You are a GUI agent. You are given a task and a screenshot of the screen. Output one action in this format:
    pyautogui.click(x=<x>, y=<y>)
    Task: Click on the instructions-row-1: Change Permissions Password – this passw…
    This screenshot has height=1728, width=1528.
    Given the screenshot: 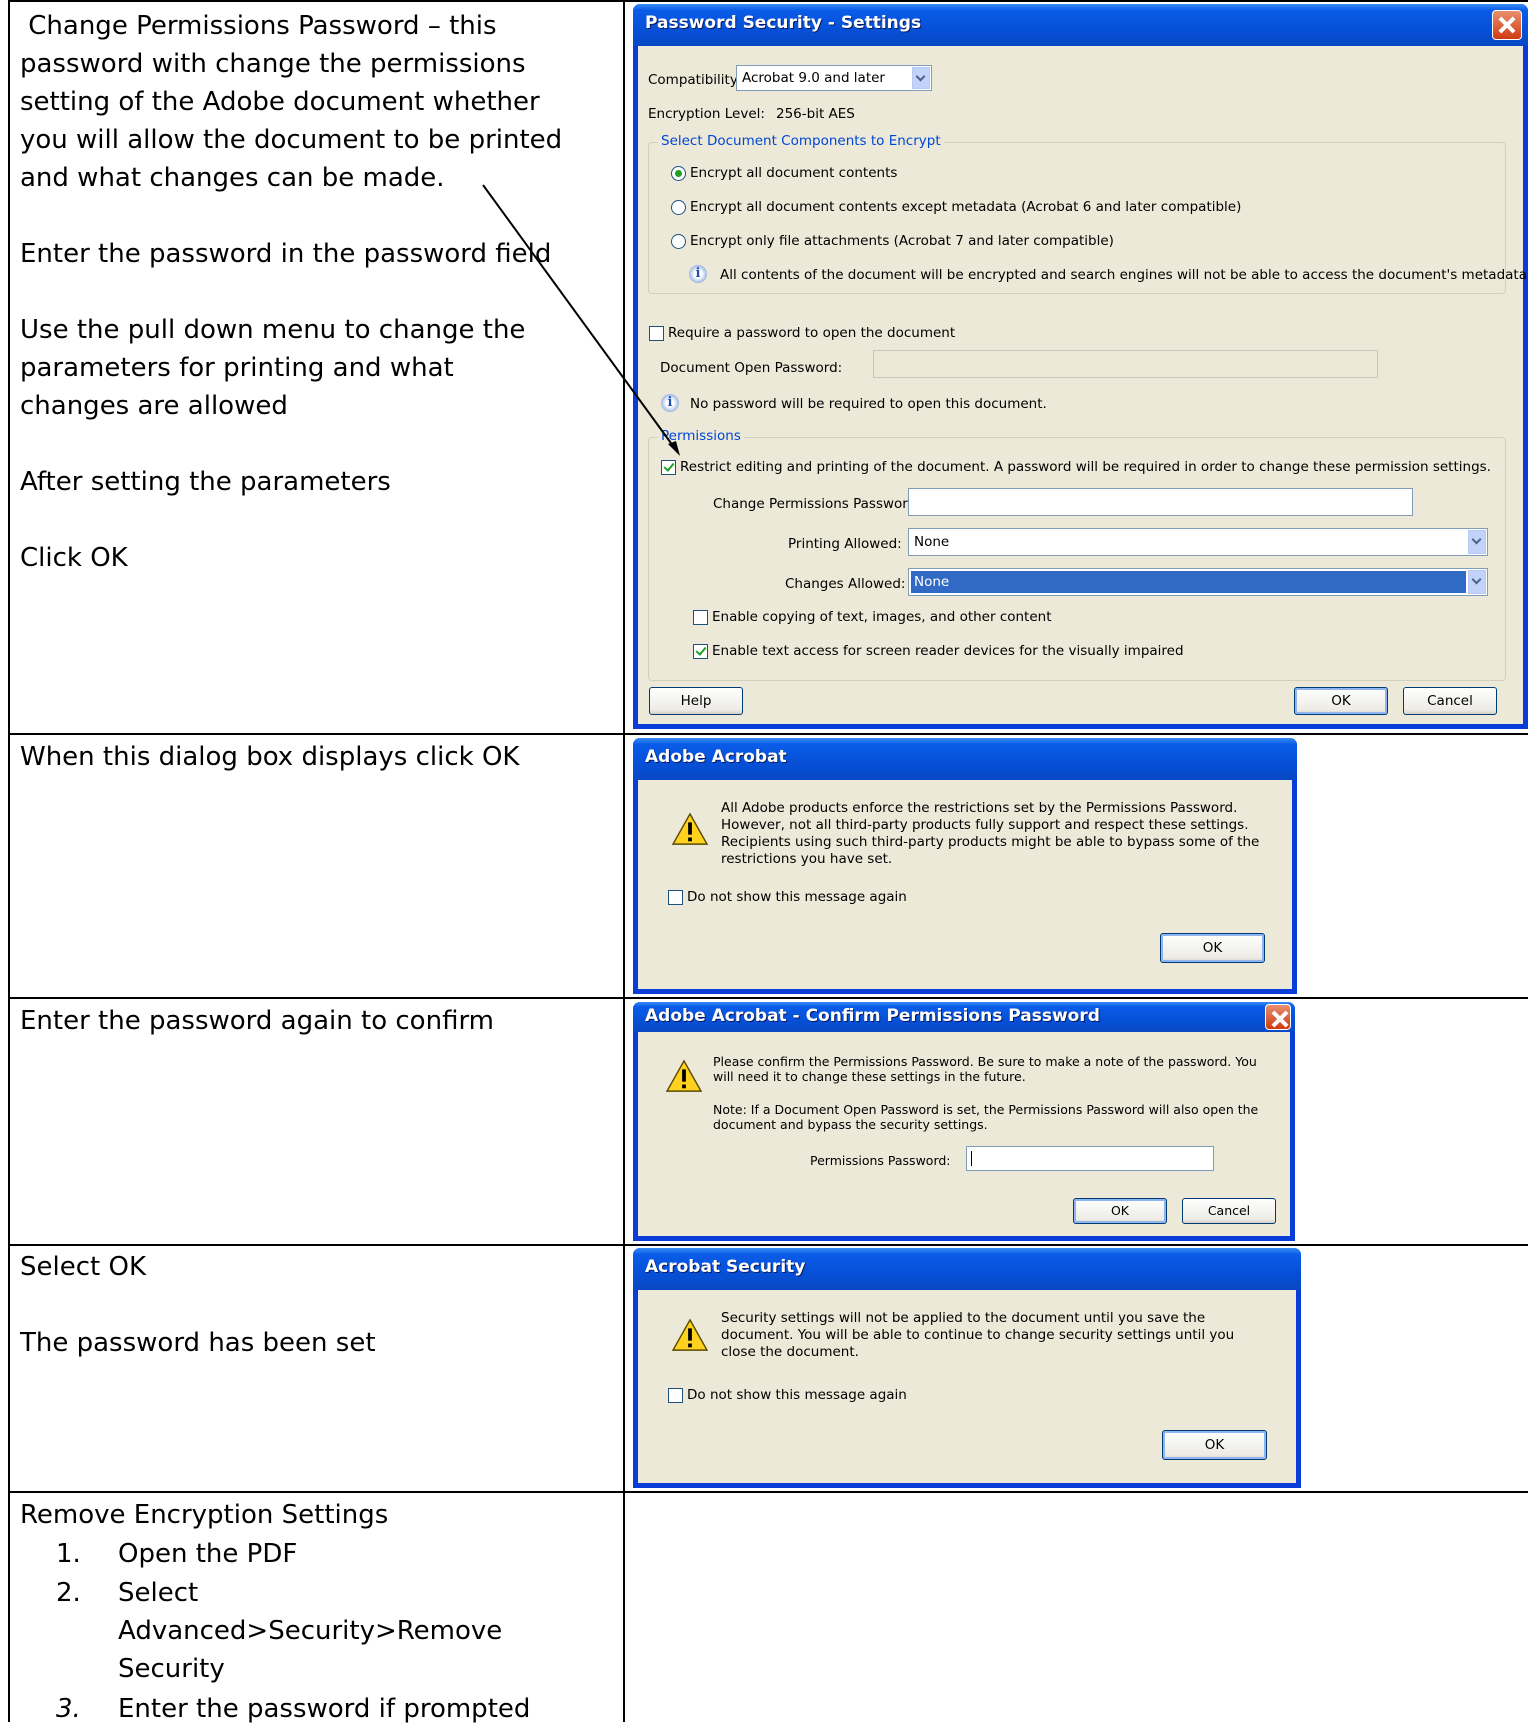 What is the action you would take?
    pyautogui.click(x=291, y=292)
    